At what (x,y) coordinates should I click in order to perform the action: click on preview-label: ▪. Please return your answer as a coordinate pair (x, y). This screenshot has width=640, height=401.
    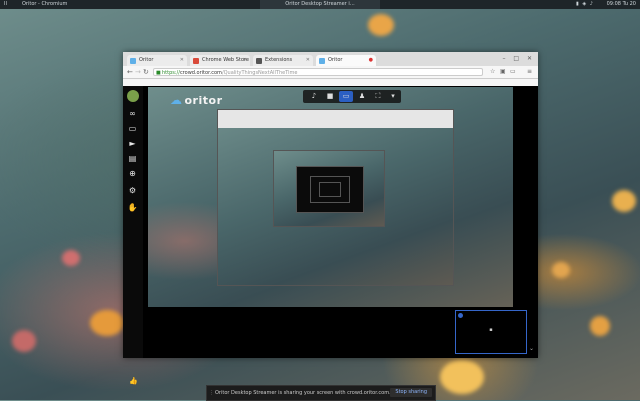
    Looking at the image, I should click on (491, 330).